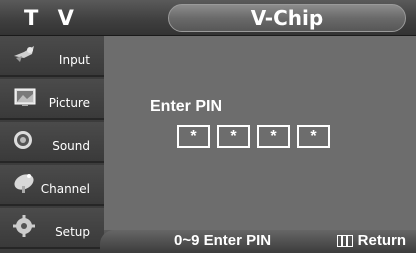  I want to click on pin-digit-4: *, so click(313, 136).